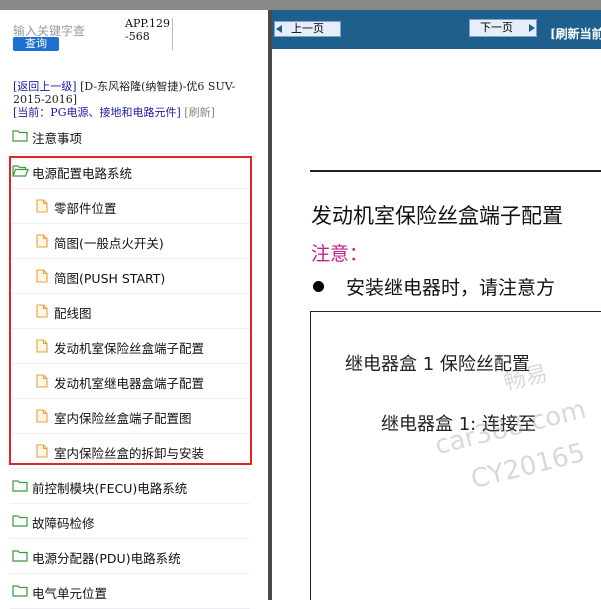 The height and width of the screenshot is (609, 601). I want to click on tree-folder-item: 电源配置电路系统, so click(130, 171).